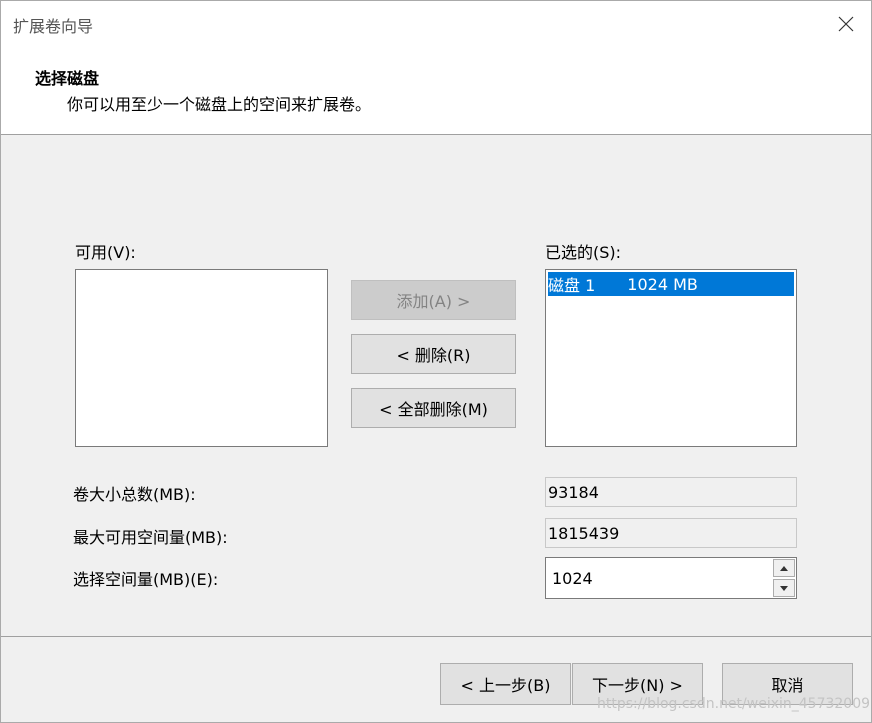 The width and height of the screenshot is (872, 723). What do you see at coordinates (436, 91) in the screenshot?
I see `wizard-header: 选择磁盘 你可以用至少一个磁盘上的空间来扩展卷。` at bounding box center [436, 91].